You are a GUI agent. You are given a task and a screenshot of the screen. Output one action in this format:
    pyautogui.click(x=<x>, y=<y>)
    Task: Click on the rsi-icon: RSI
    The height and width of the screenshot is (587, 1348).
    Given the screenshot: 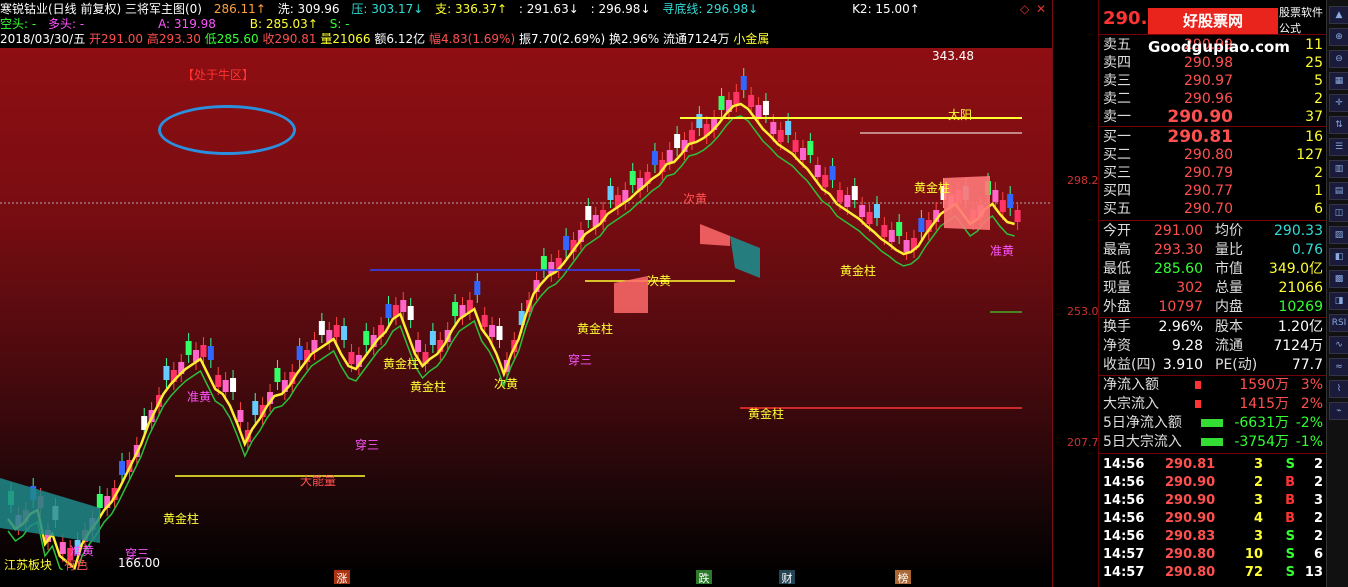 What is the action you would take?
    pyautogui.click(x=1338, y=323)
    